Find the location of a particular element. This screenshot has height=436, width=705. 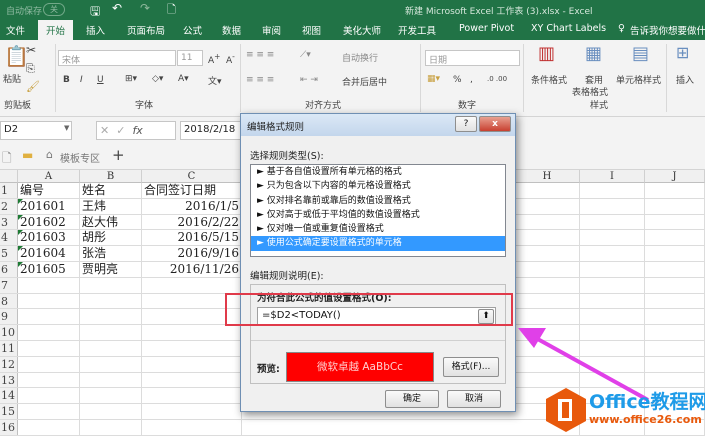

office-logo-icon is located at coordinates (566, 410).